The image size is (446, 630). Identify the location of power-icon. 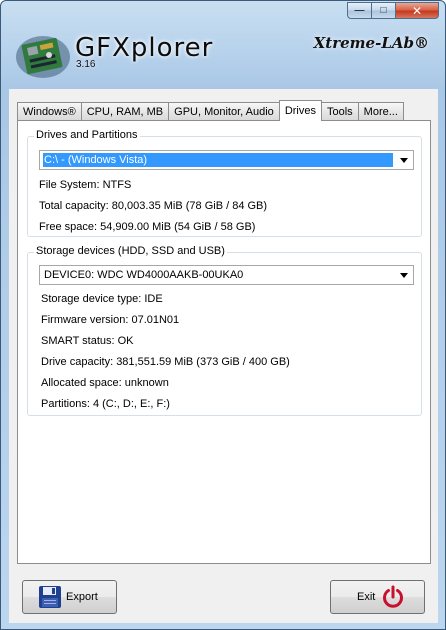
(393, 597).